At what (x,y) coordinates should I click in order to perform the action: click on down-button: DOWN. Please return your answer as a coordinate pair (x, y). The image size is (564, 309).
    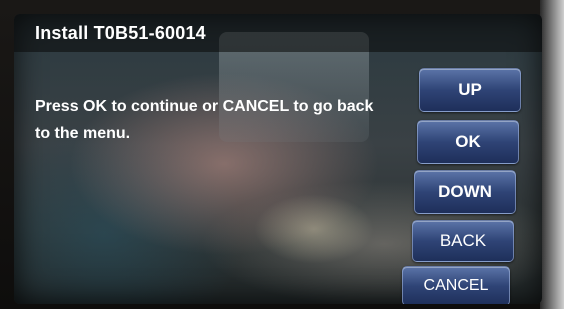
    Looking at the image, I should click on (465, 192).